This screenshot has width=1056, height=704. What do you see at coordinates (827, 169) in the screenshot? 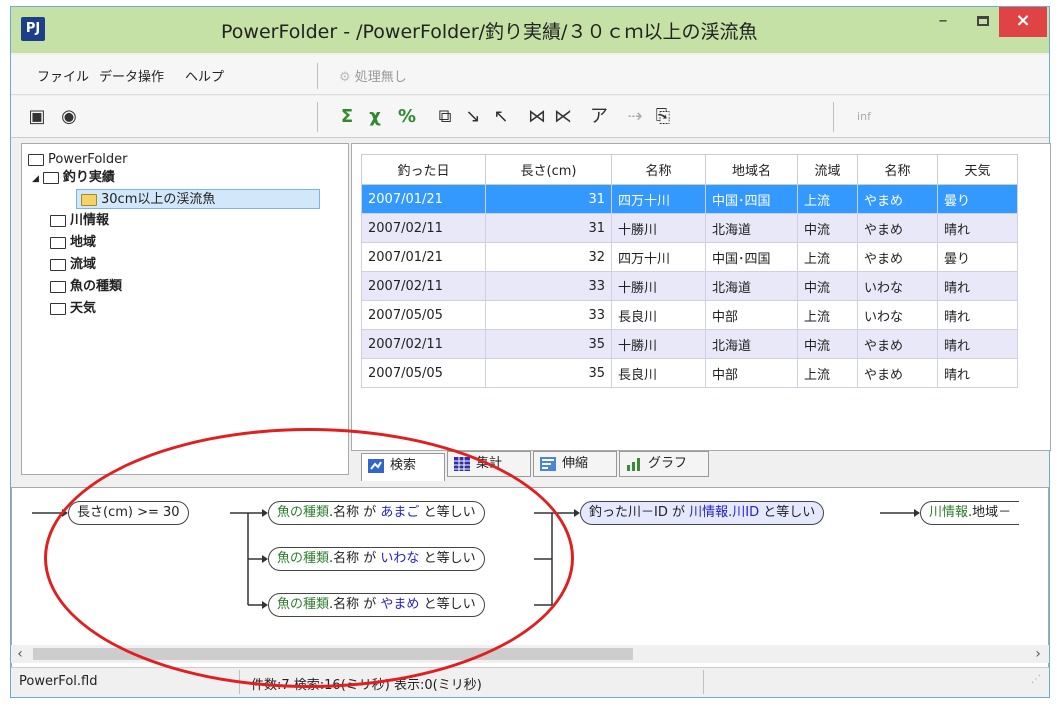
I see `column-header: 流域` at bounding box center [827, 169].